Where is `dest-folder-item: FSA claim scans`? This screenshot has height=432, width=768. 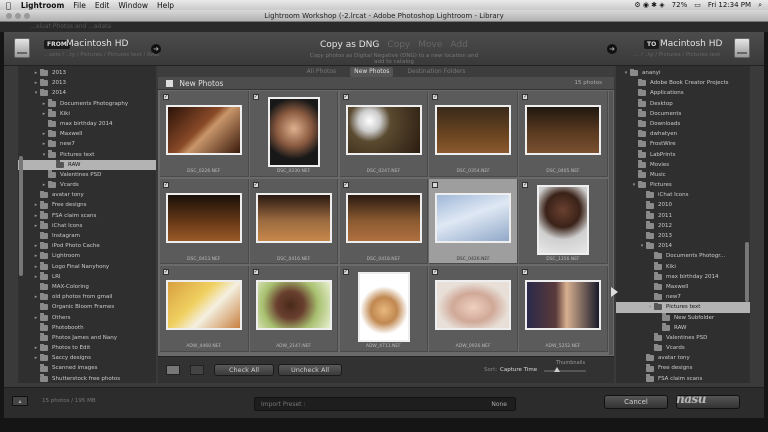 dest-folder-item: FSA claim scans is located at coordinates (683, 378).